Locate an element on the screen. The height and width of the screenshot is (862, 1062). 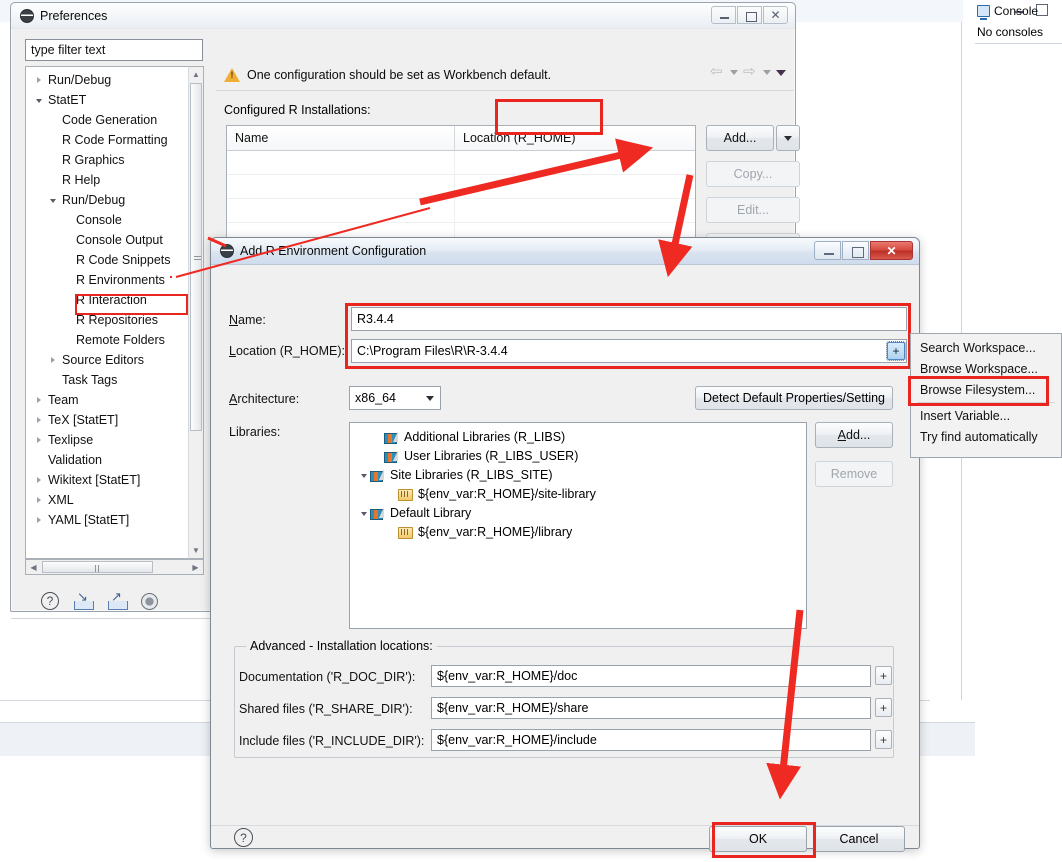
cancel-button: Cancel is located at coordinates (859, 839).